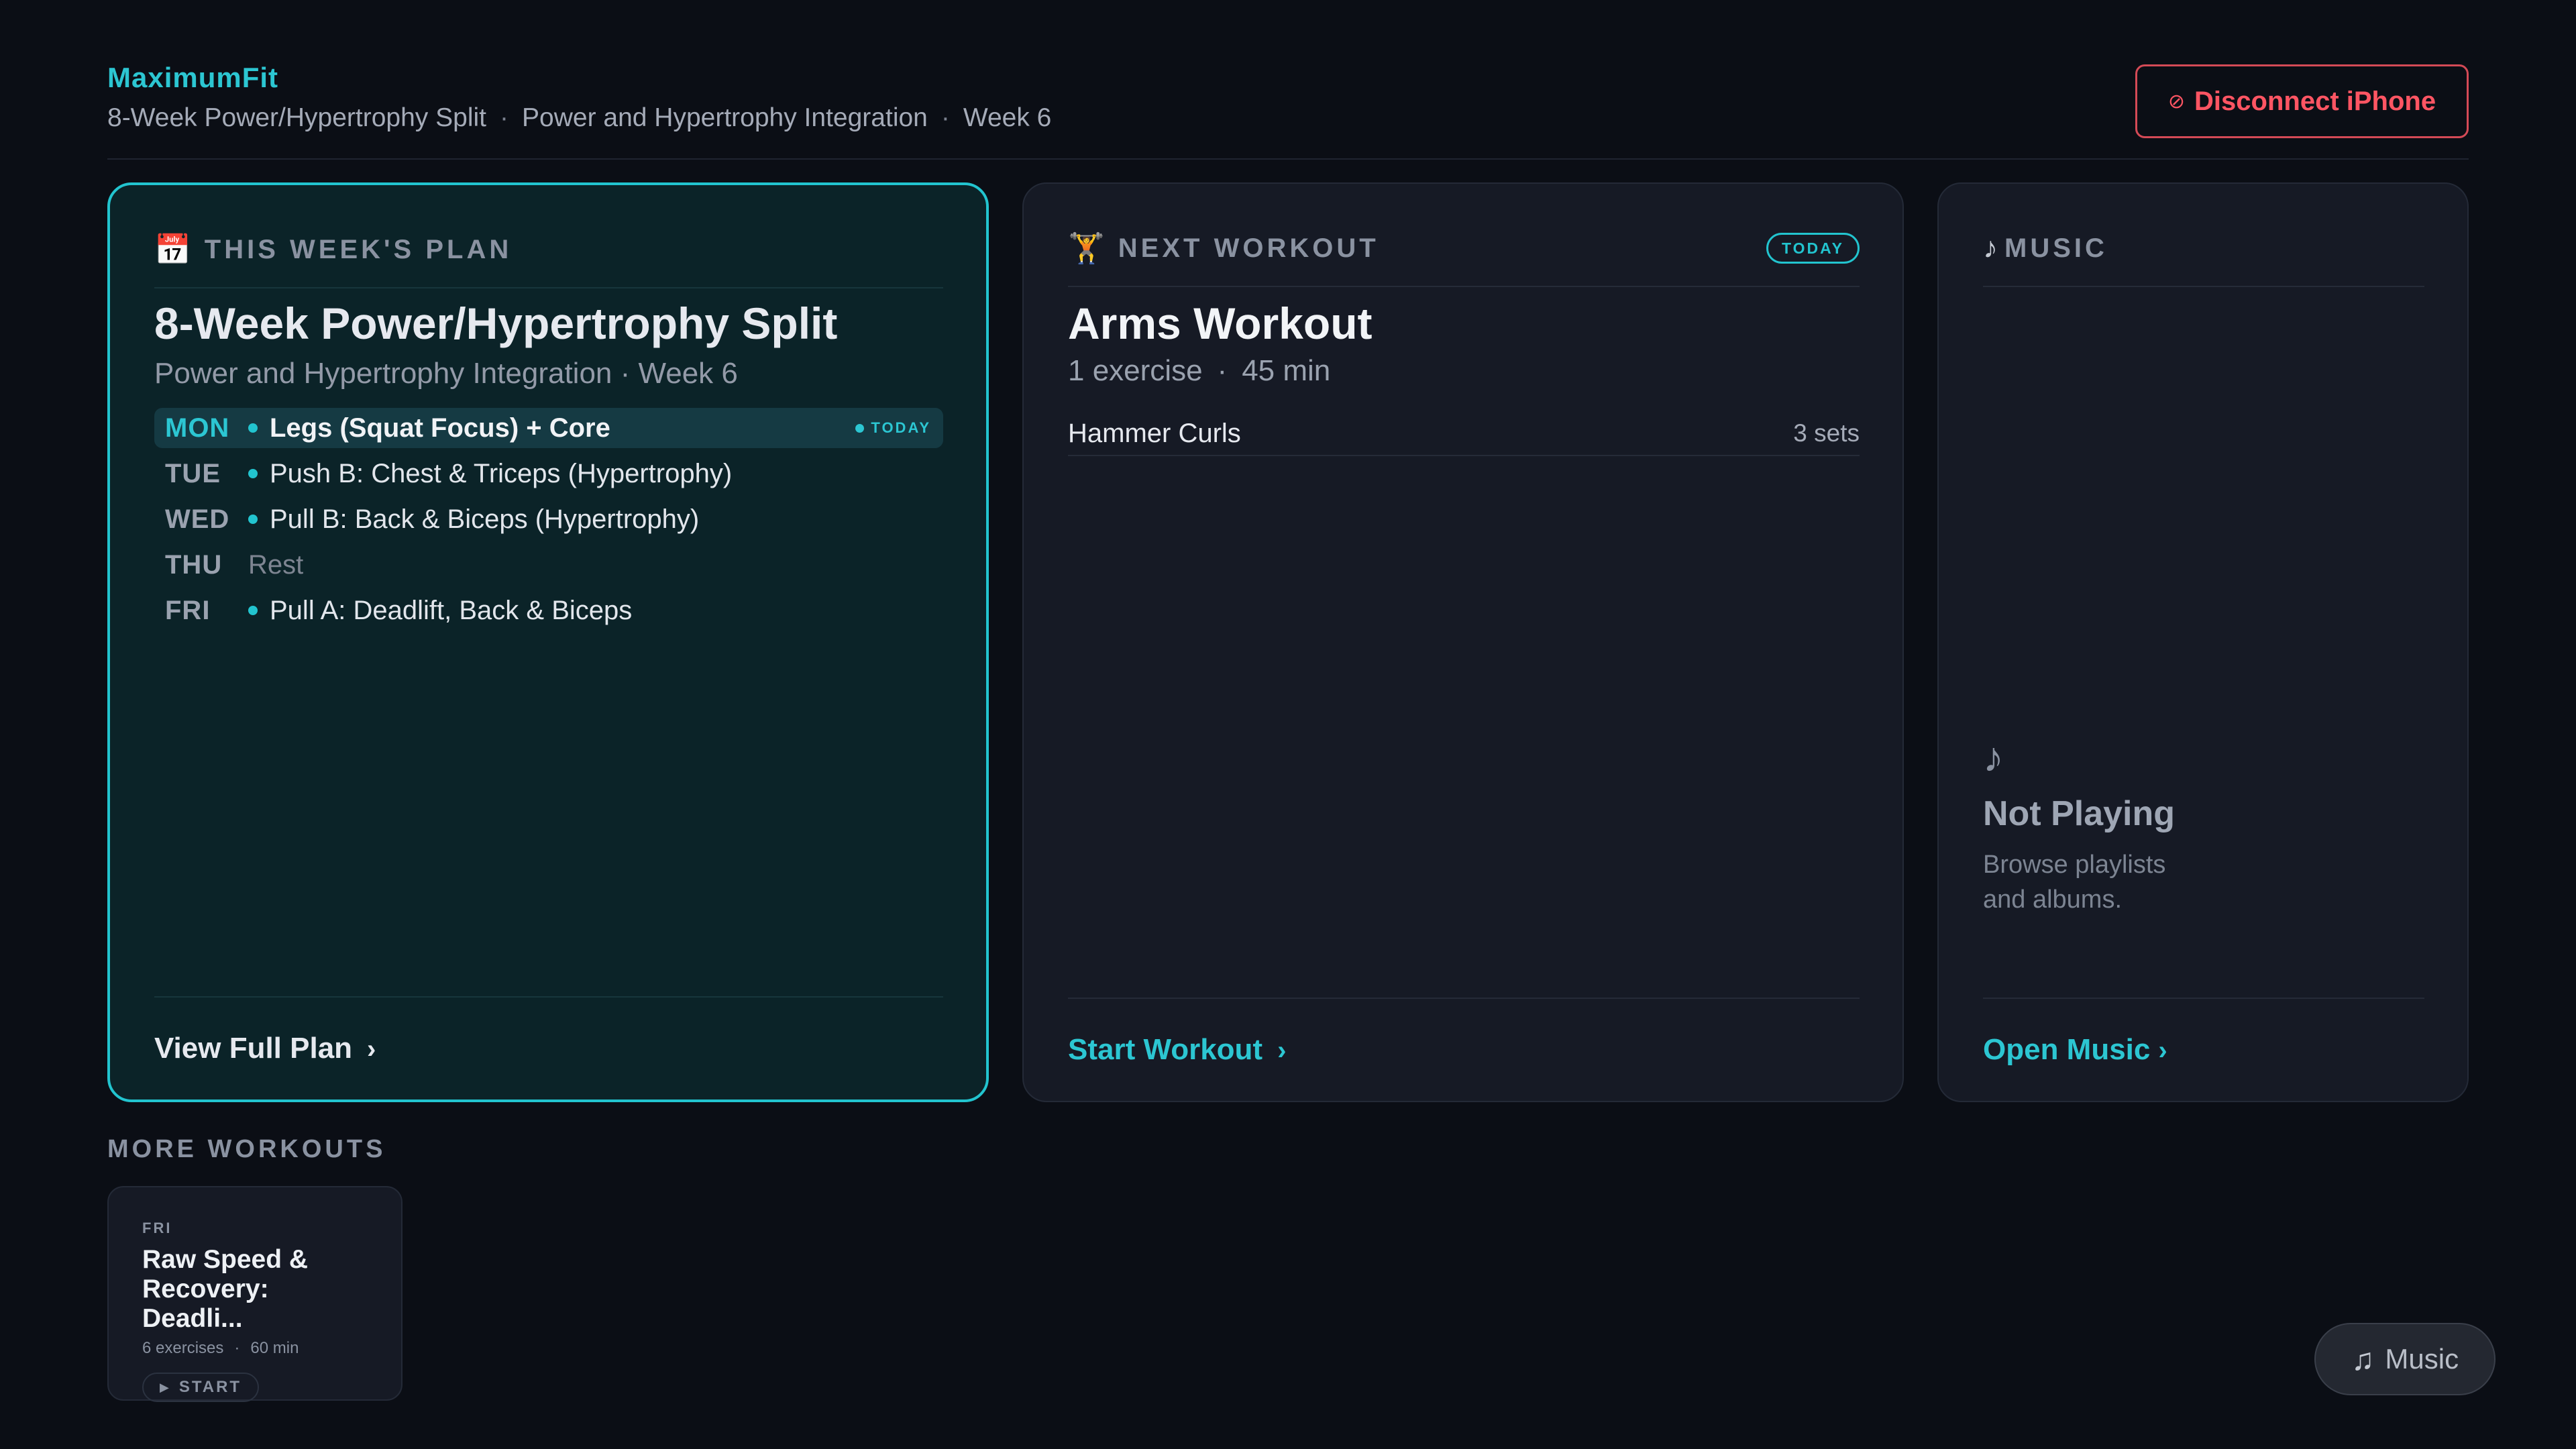 This screenshot has height=1449, width=2576. What do you see at coordinates (548, 258) in the screenshot?
I see `plan-card-header: 📅 THIS WEEK'S PLAN` at bounding box center [548, 258].